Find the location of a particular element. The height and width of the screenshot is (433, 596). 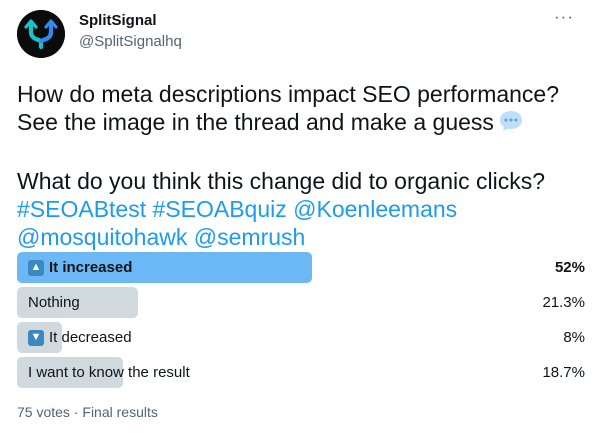

vote-count: 75 votes is located at coordinates (43, 412).